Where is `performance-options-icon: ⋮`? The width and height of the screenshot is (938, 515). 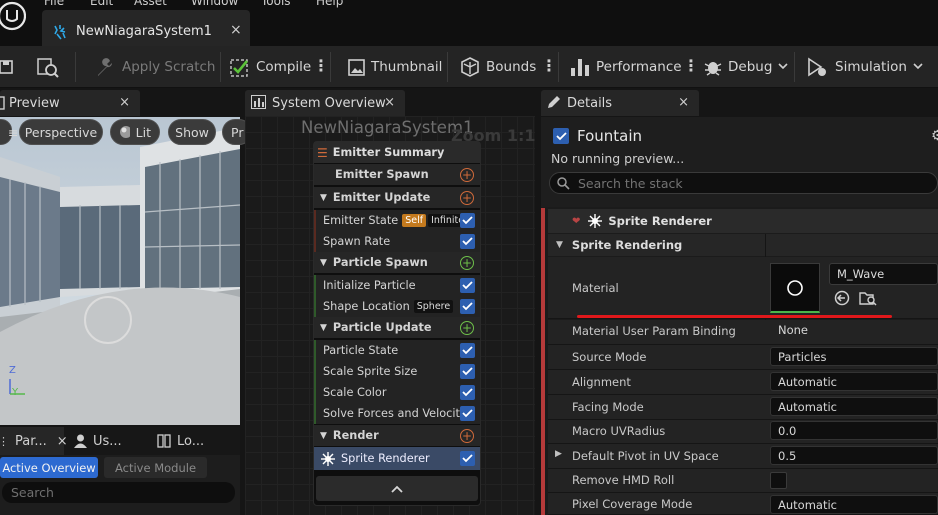 performance-options-icon: ⋮ is located at coordinates (691, 66).